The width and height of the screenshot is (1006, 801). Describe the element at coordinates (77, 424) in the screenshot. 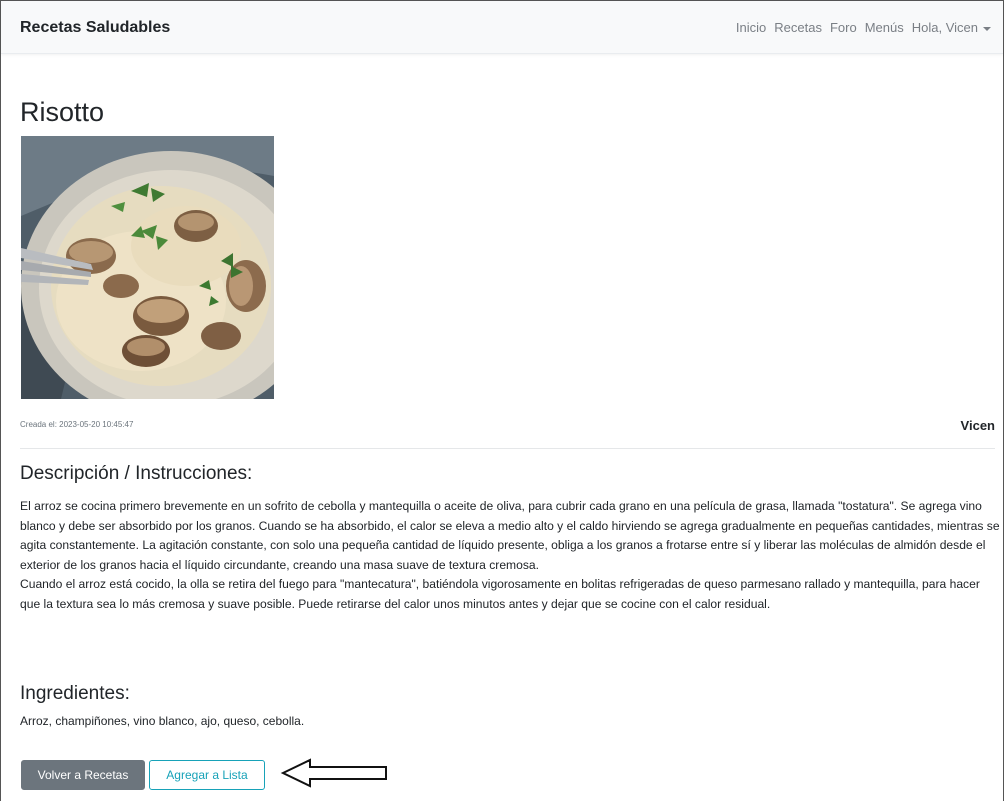

I see `created-date: Creada el: 2023-05-20 10:45:47` at that location.